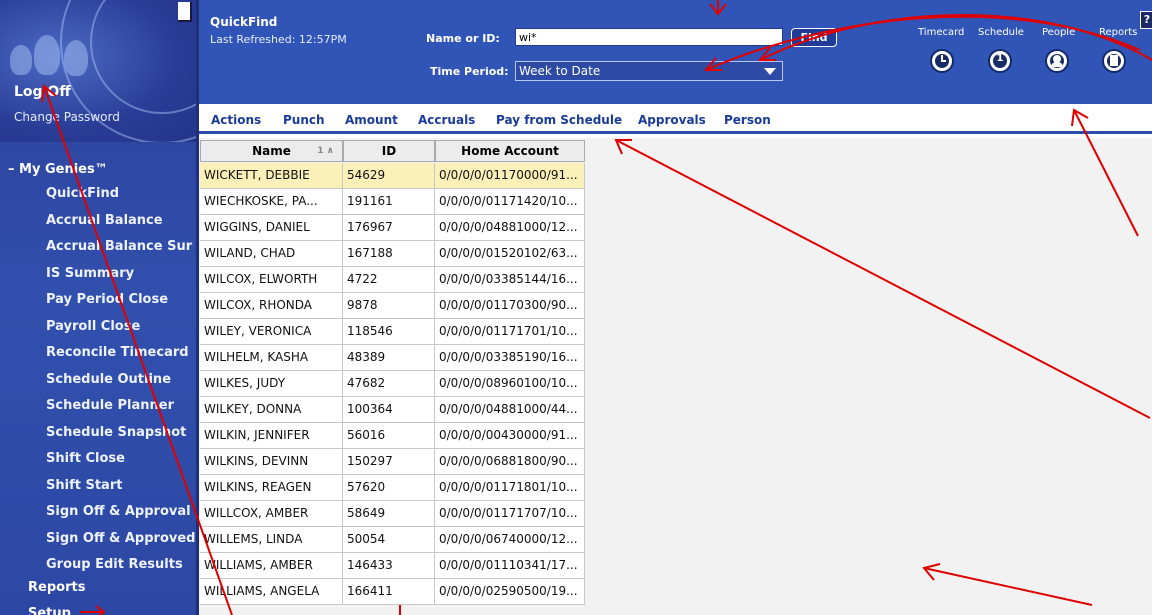 The image size is (1152, 615). What do you see at coordinates (941, 32) in the screenshot?
I see `timecard-link: Timecard` at bounding box center [941, 32].